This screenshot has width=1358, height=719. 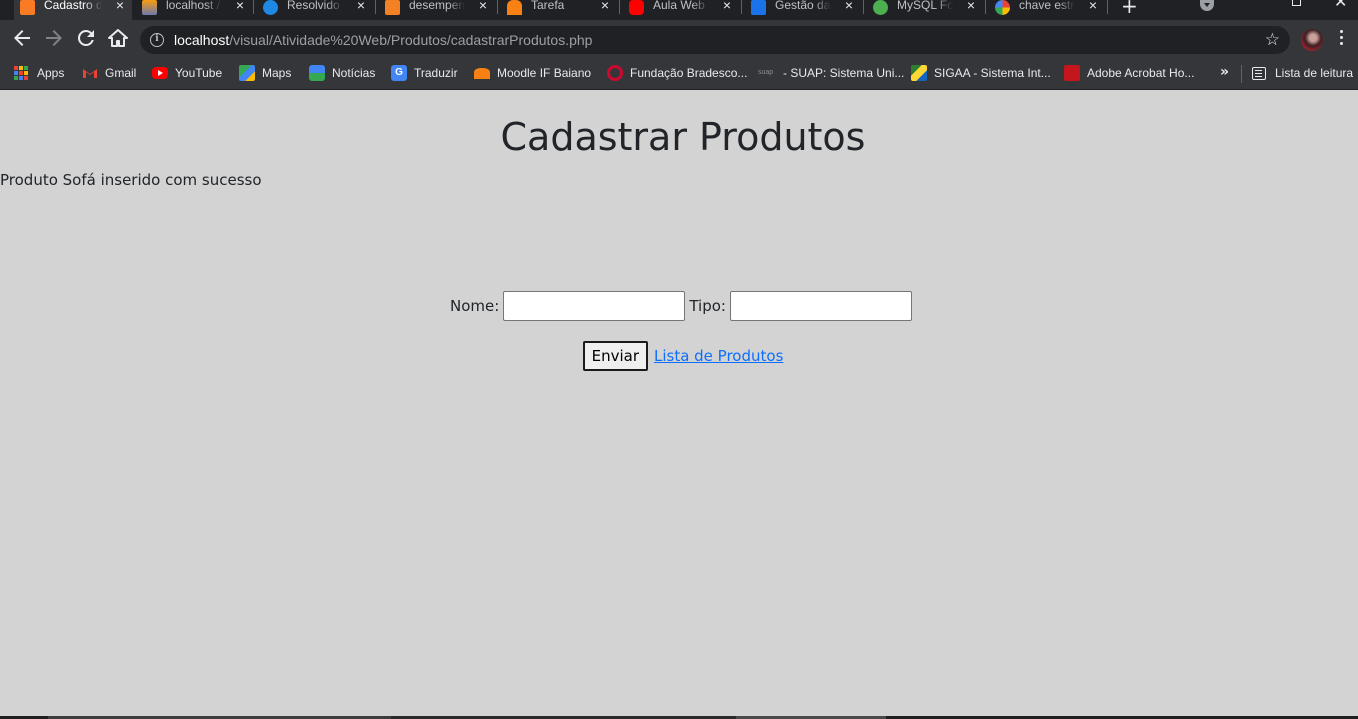 I want to click on bookmark-maps: Maps, so click(x=265, y=73).